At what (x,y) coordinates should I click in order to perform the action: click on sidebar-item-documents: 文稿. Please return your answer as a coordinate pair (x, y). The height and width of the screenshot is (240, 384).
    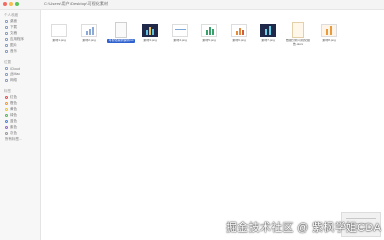
    Looking at the image, I should click on (11, 33).